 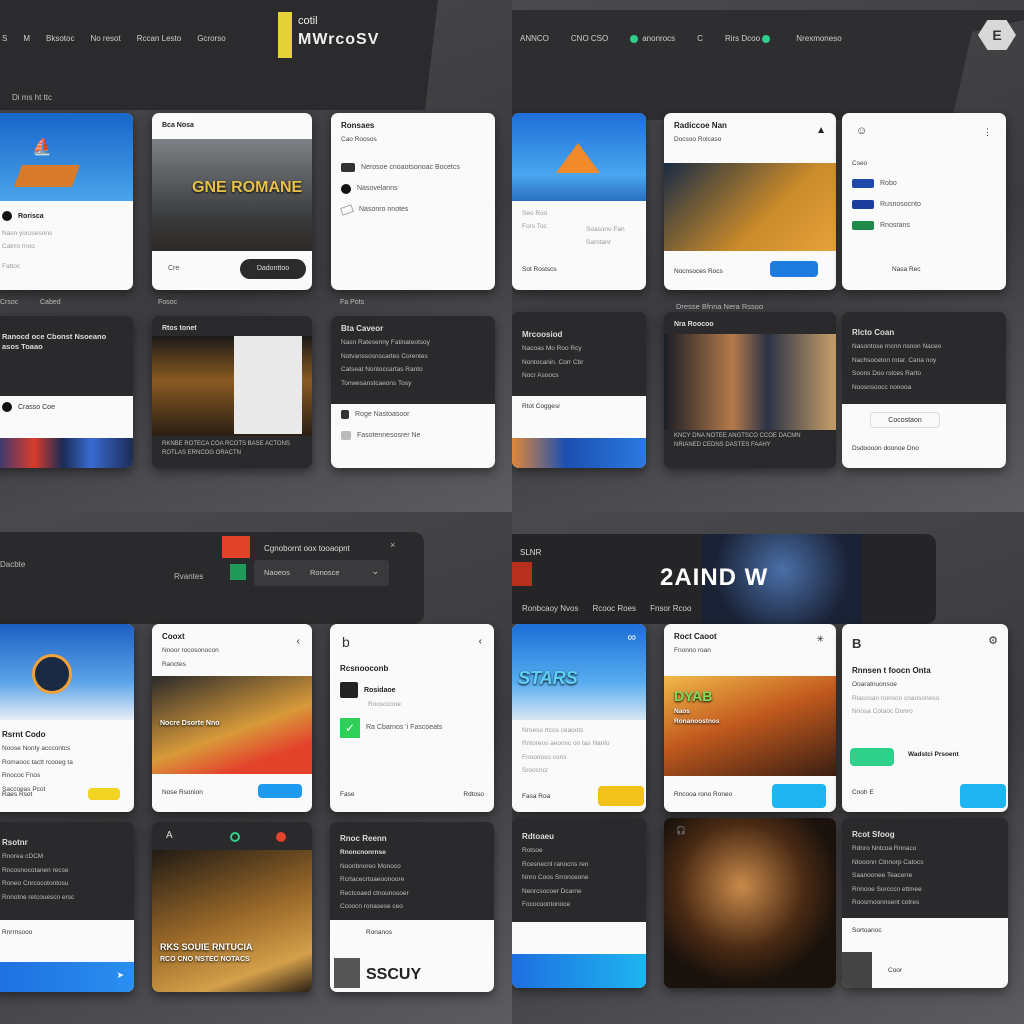 I want to click on game-card: 🎧, so click(x=750, y=903).